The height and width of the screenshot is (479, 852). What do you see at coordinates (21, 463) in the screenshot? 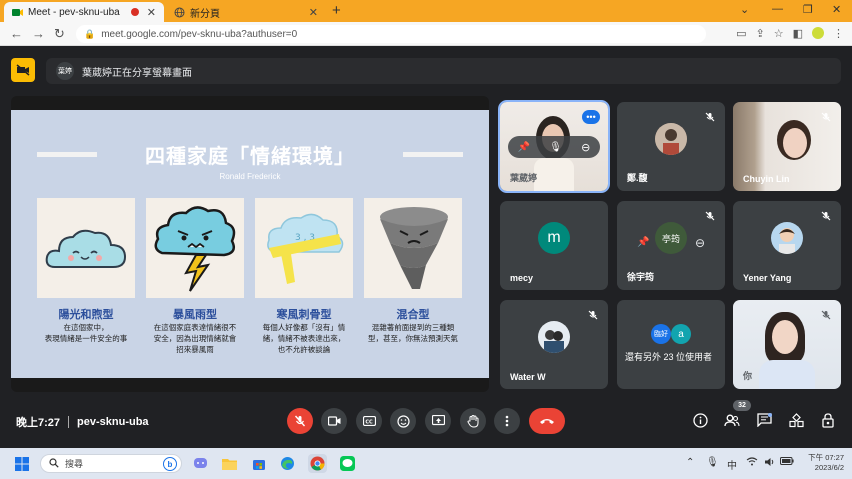
I see `windows-start-icon` at bounding box center [21, 463].